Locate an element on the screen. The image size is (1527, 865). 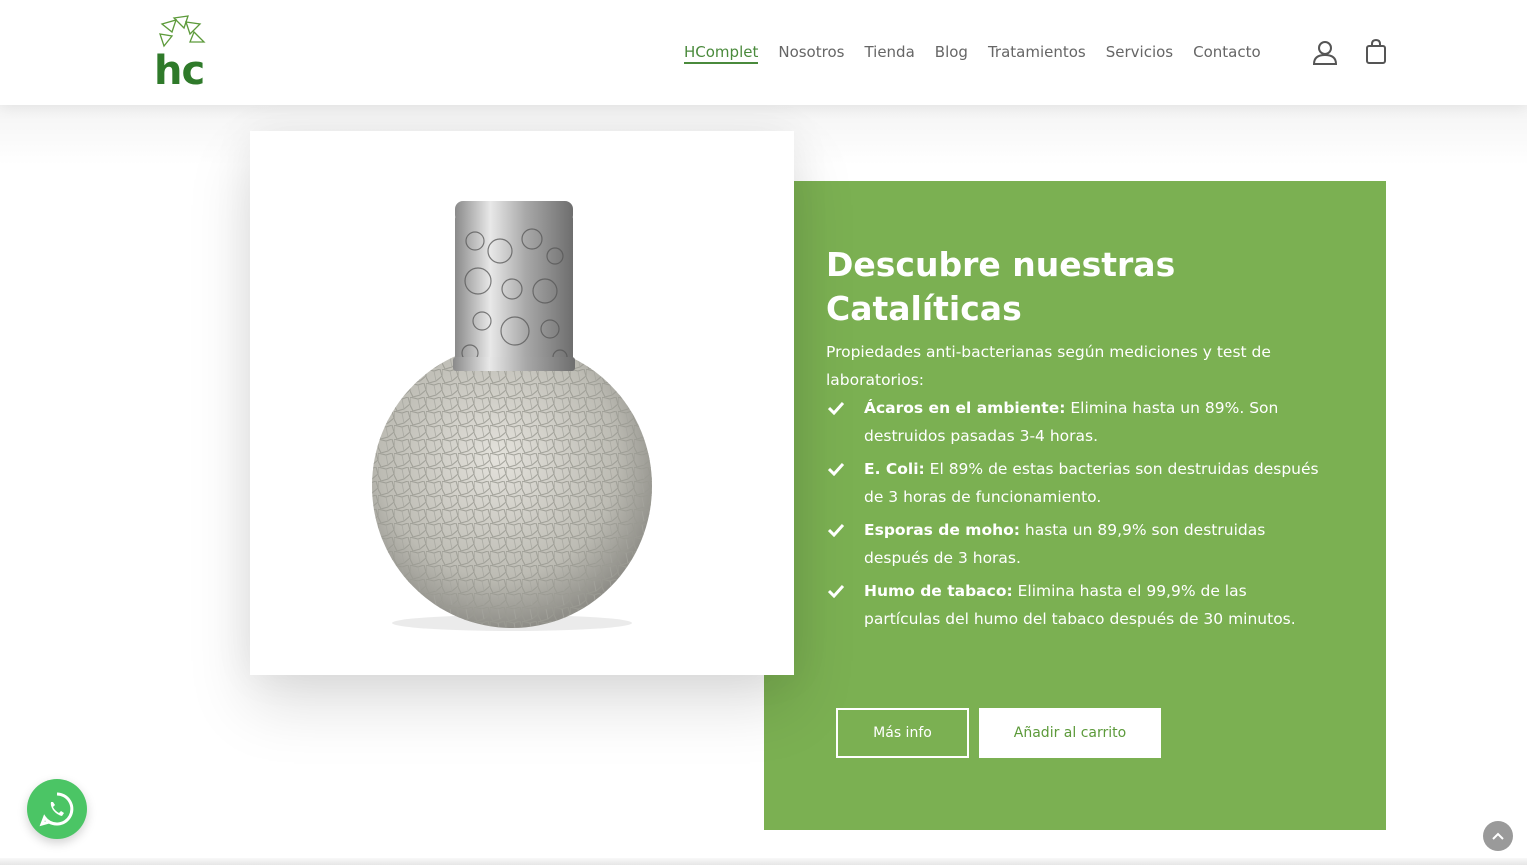
product-heading: Descubre nuestras Catalíticas is located at coordinates (1001, 286).